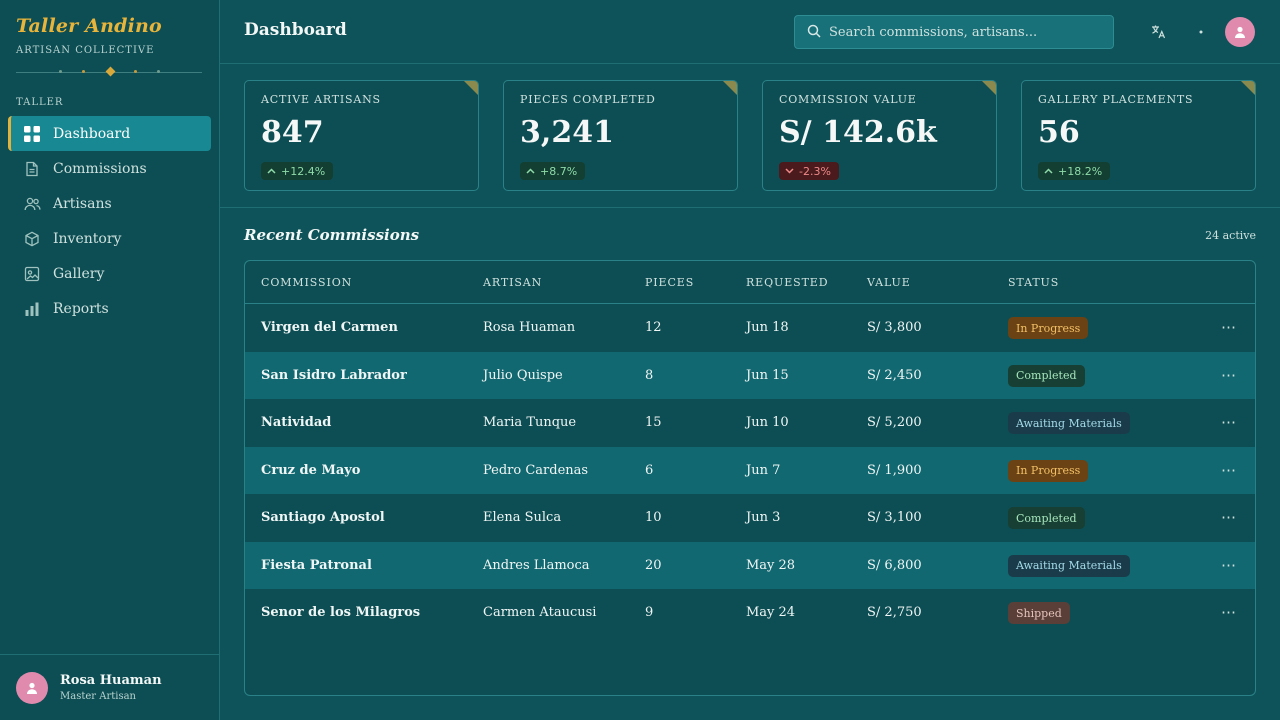 Image resolution: width=1280 pixels, height=720 pixels. I want to click on search-input, so click(964, 32).